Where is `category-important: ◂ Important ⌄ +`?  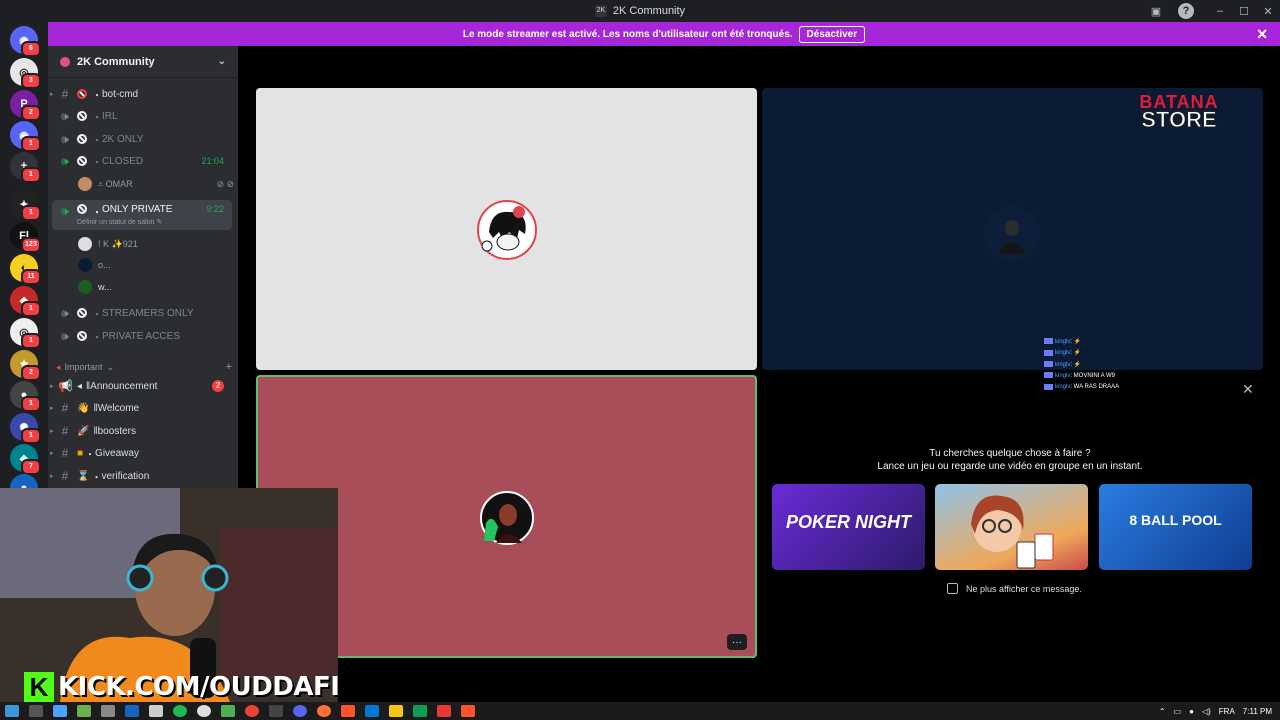 category-important: ◂ Important ⌄ + is located at coordinates (144, 367).